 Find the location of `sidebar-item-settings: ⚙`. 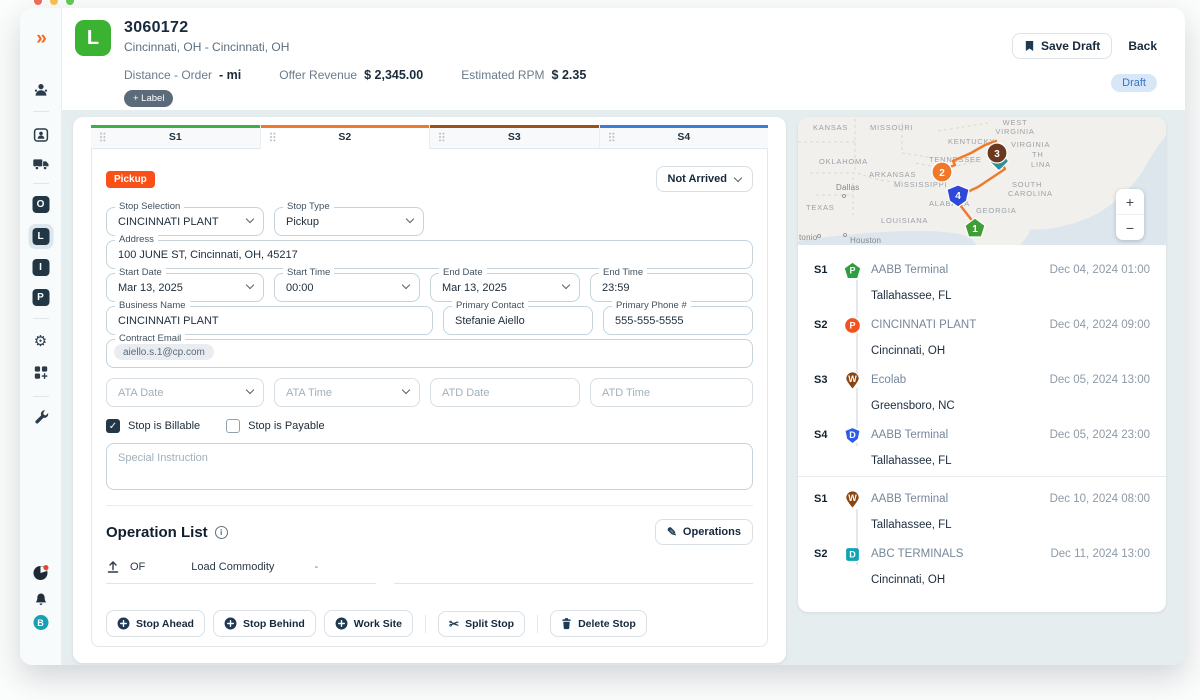

sidebar-item-settings: ⚙ is located at coordinates (40, 341).